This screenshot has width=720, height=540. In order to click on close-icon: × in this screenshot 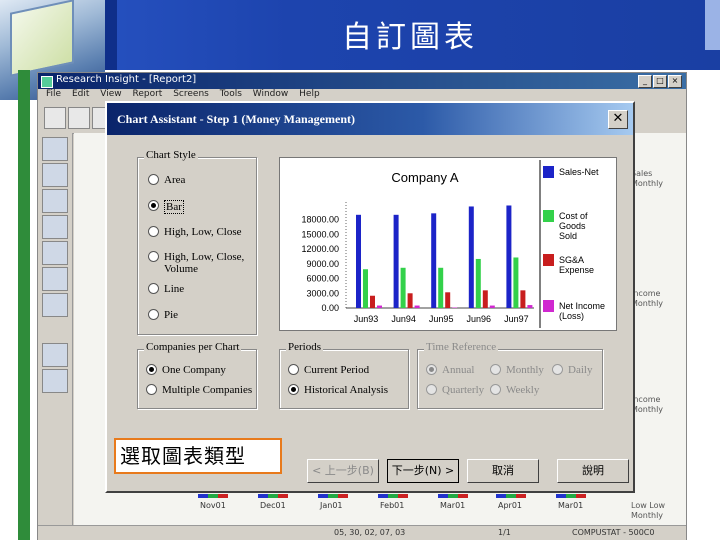, I will do `click(675, 81)`.